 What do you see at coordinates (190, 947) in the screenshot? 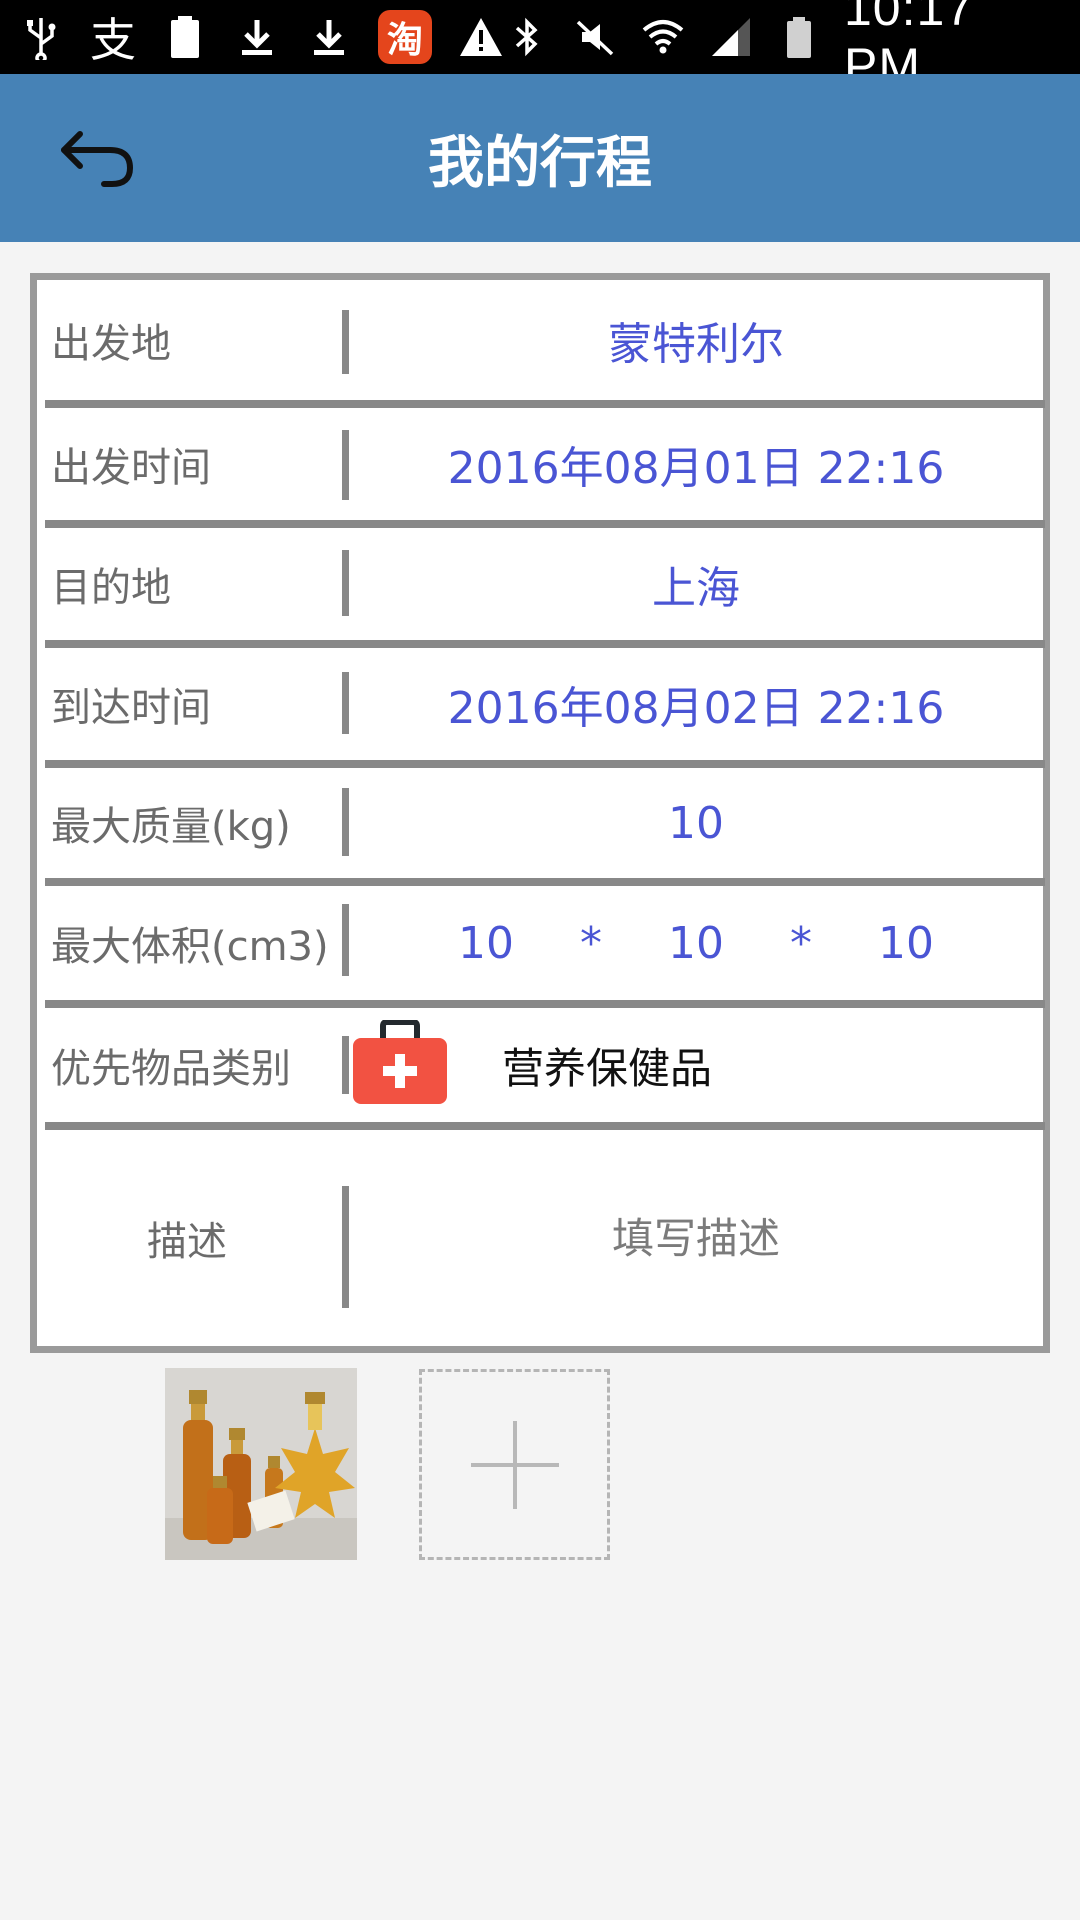
I see `max-volume-label: 最大体积(cm3)` at bounding box center [190, 947].